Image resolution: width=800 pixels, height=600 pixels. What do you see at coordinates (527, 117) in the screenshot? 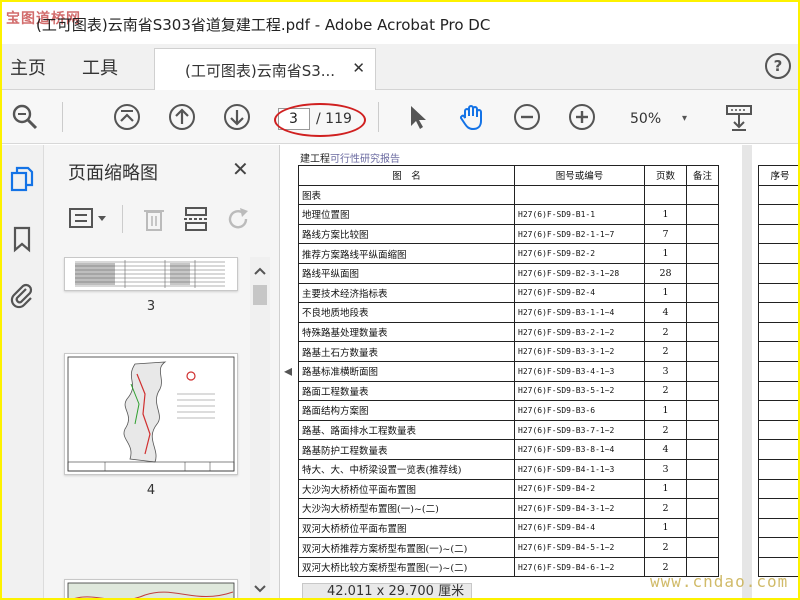
I see `zoom-out-icon` at bounding box center [527, 117].